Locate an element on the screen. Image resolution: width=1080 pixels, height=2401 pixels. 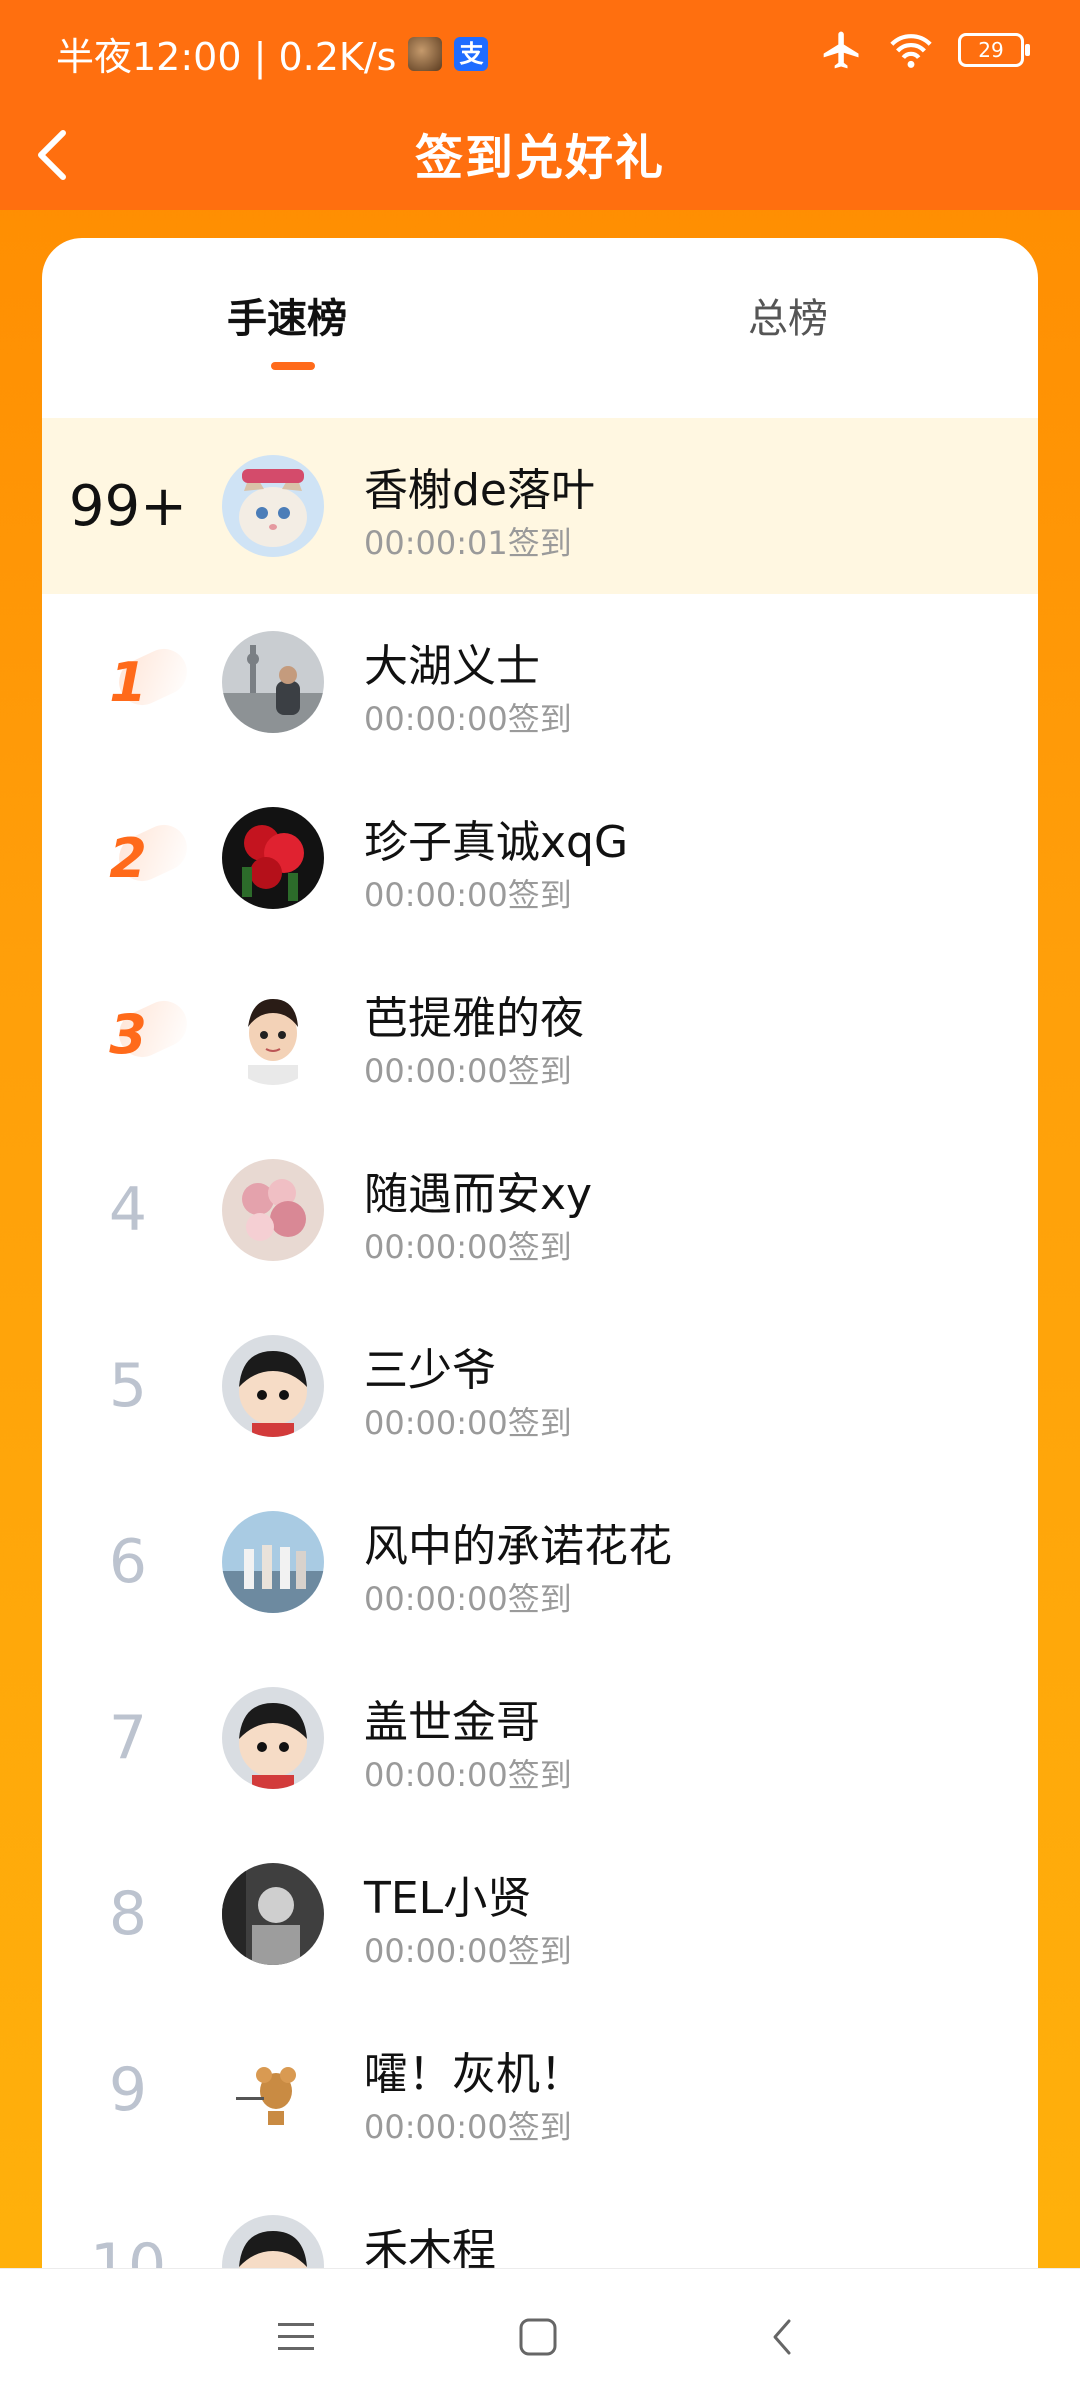
rank-number: 9 is located at coordinates (128, 2090).